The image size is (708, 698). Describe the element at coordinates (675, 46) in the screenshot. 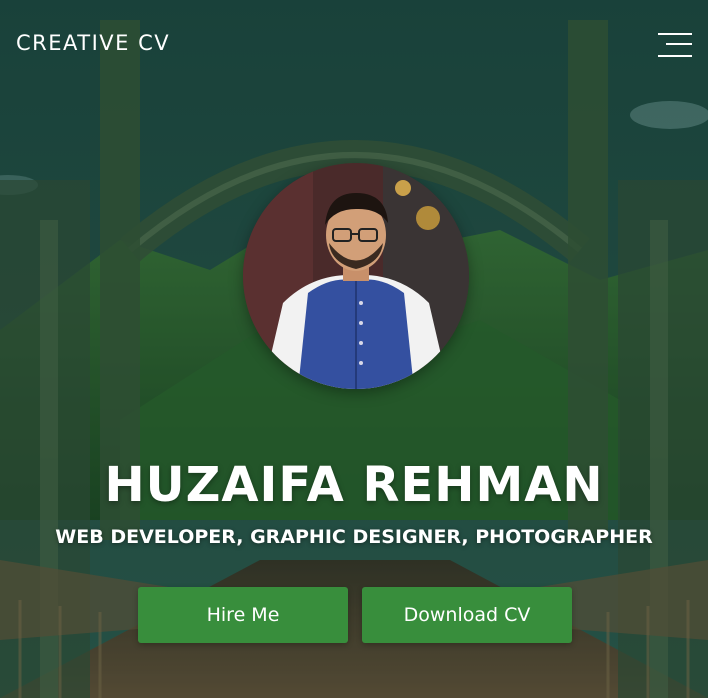

I see `hamburger-menu-icon` at that location.